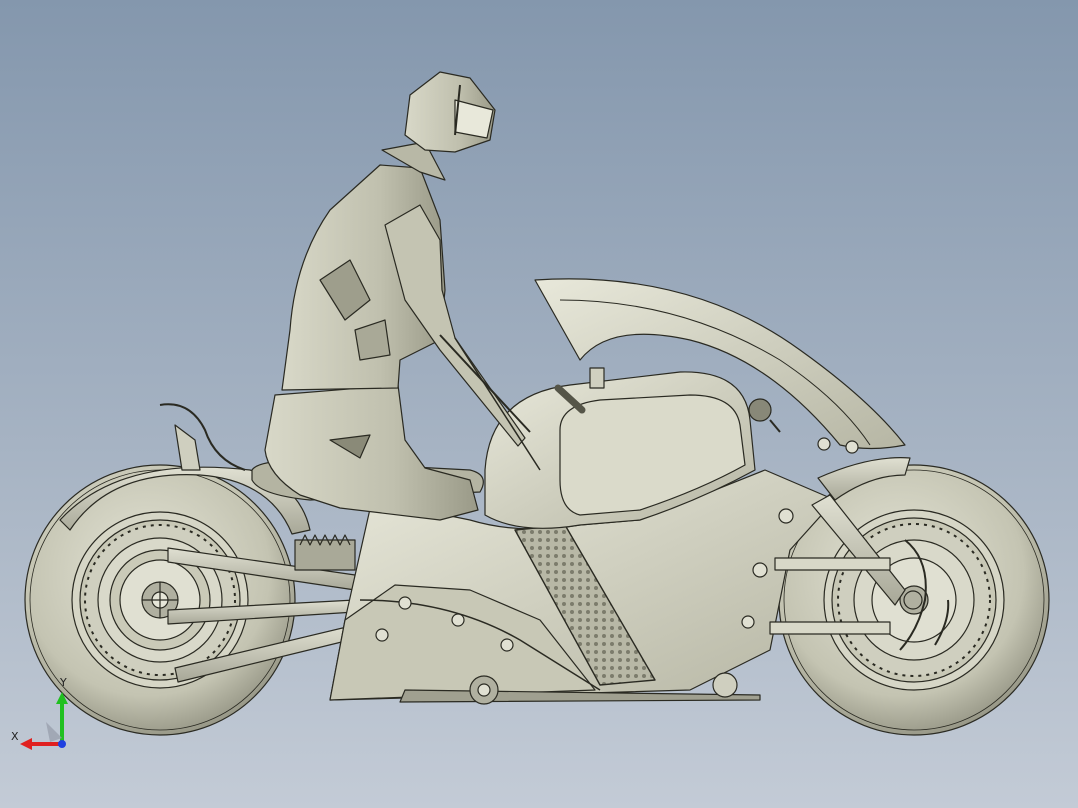 This screenshot has height=808, width=1078. What do you see at coordinates (45, 715) in the screenshot?
I see `coordinate-triad: X Y` at bounding box center [45, 715].